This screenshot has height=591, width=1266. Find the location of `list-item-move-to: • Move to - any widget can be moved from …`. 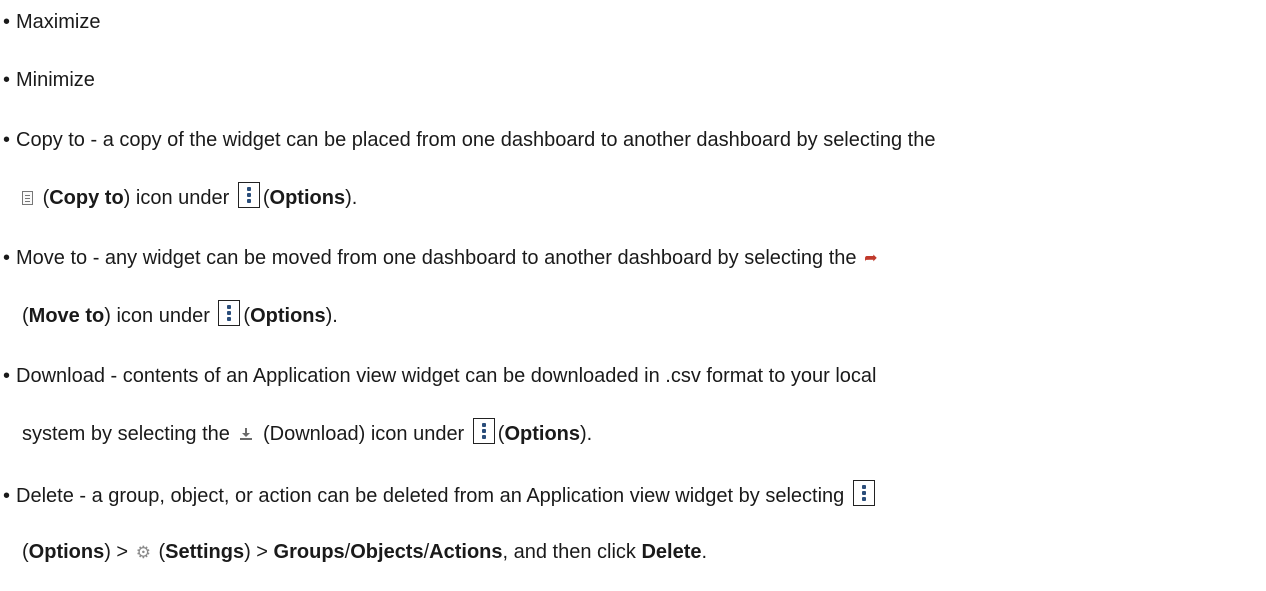

list-item-move-to: • Move to - any widget can be moved from … is located at coordinates (440, 258).